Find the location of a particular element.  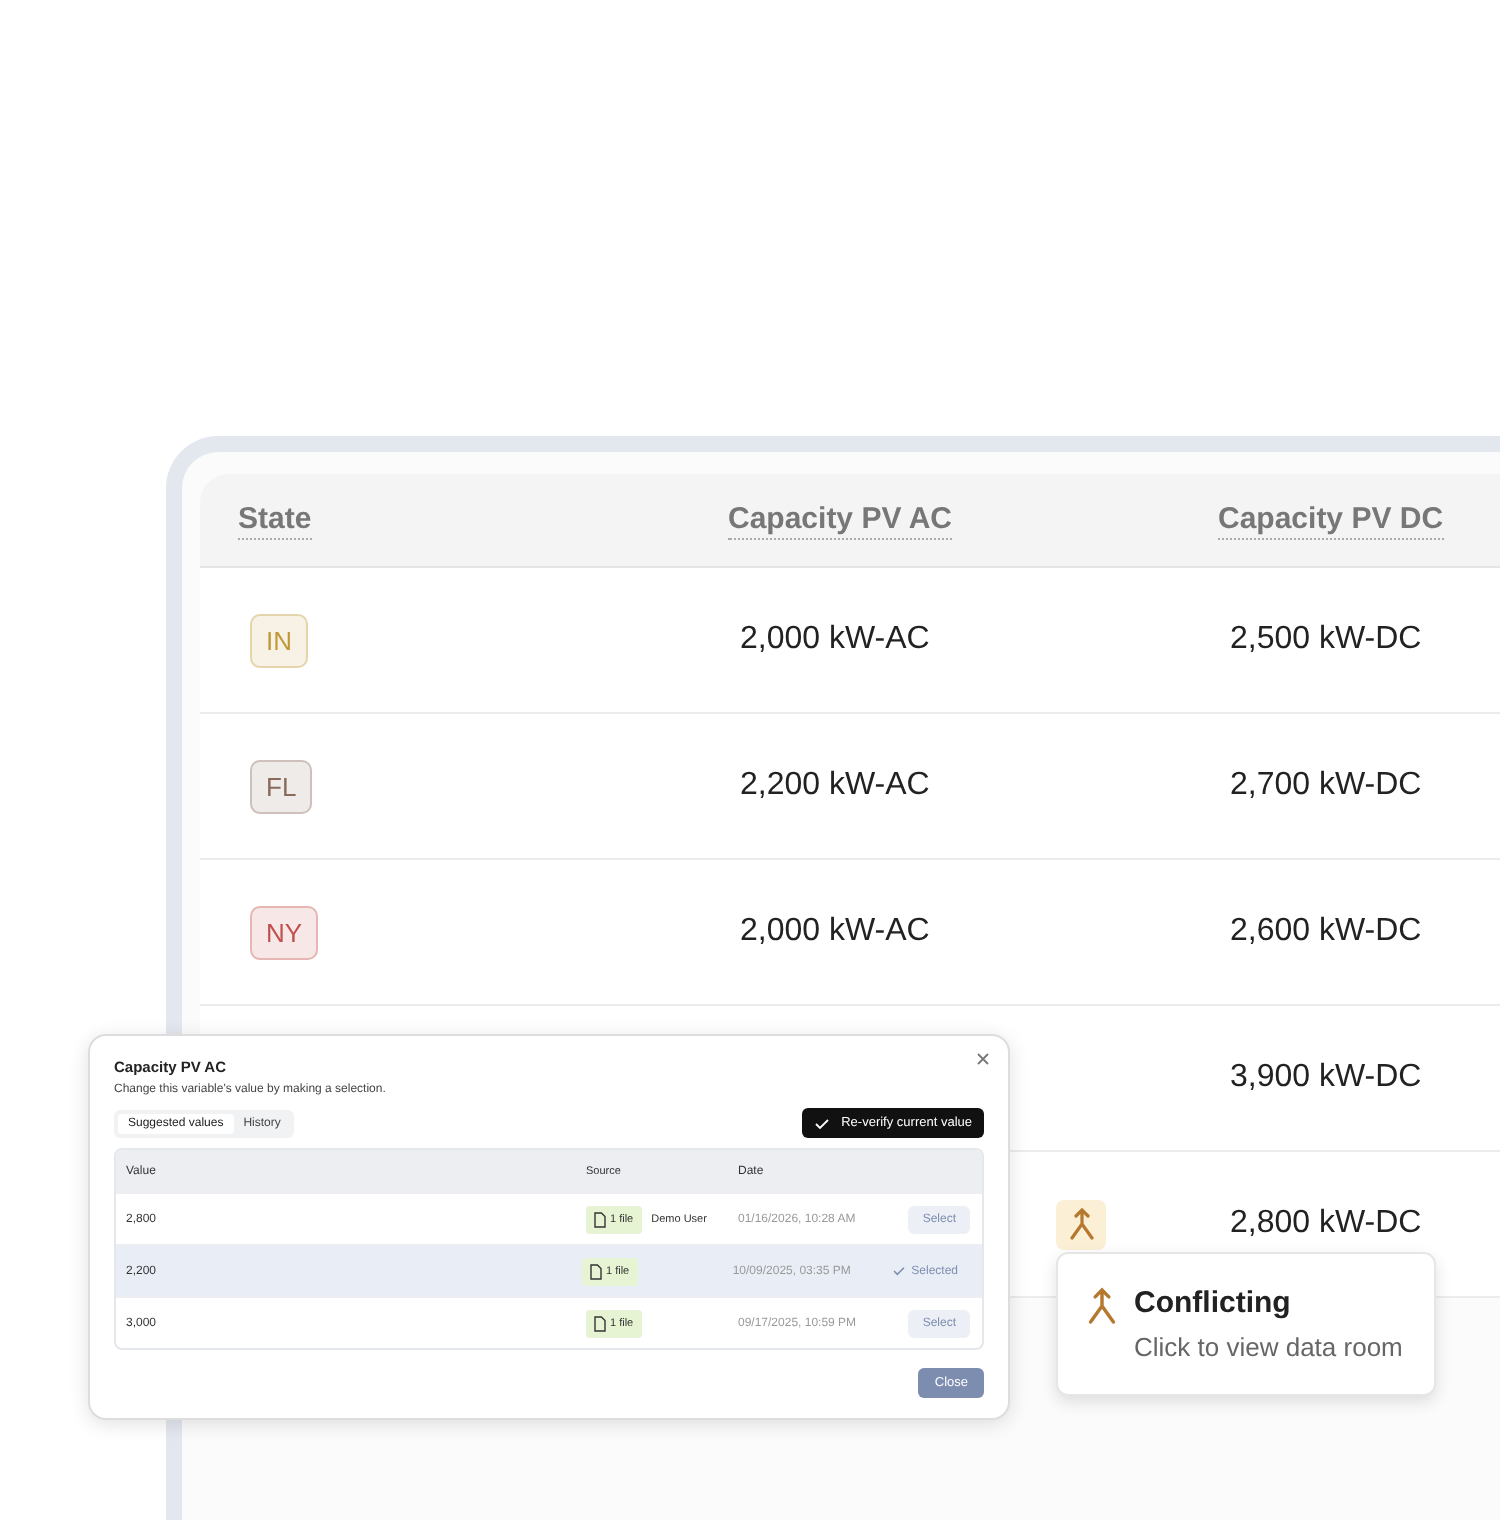

column-header: Capacity PV AC is located at coordinates (840, 520).